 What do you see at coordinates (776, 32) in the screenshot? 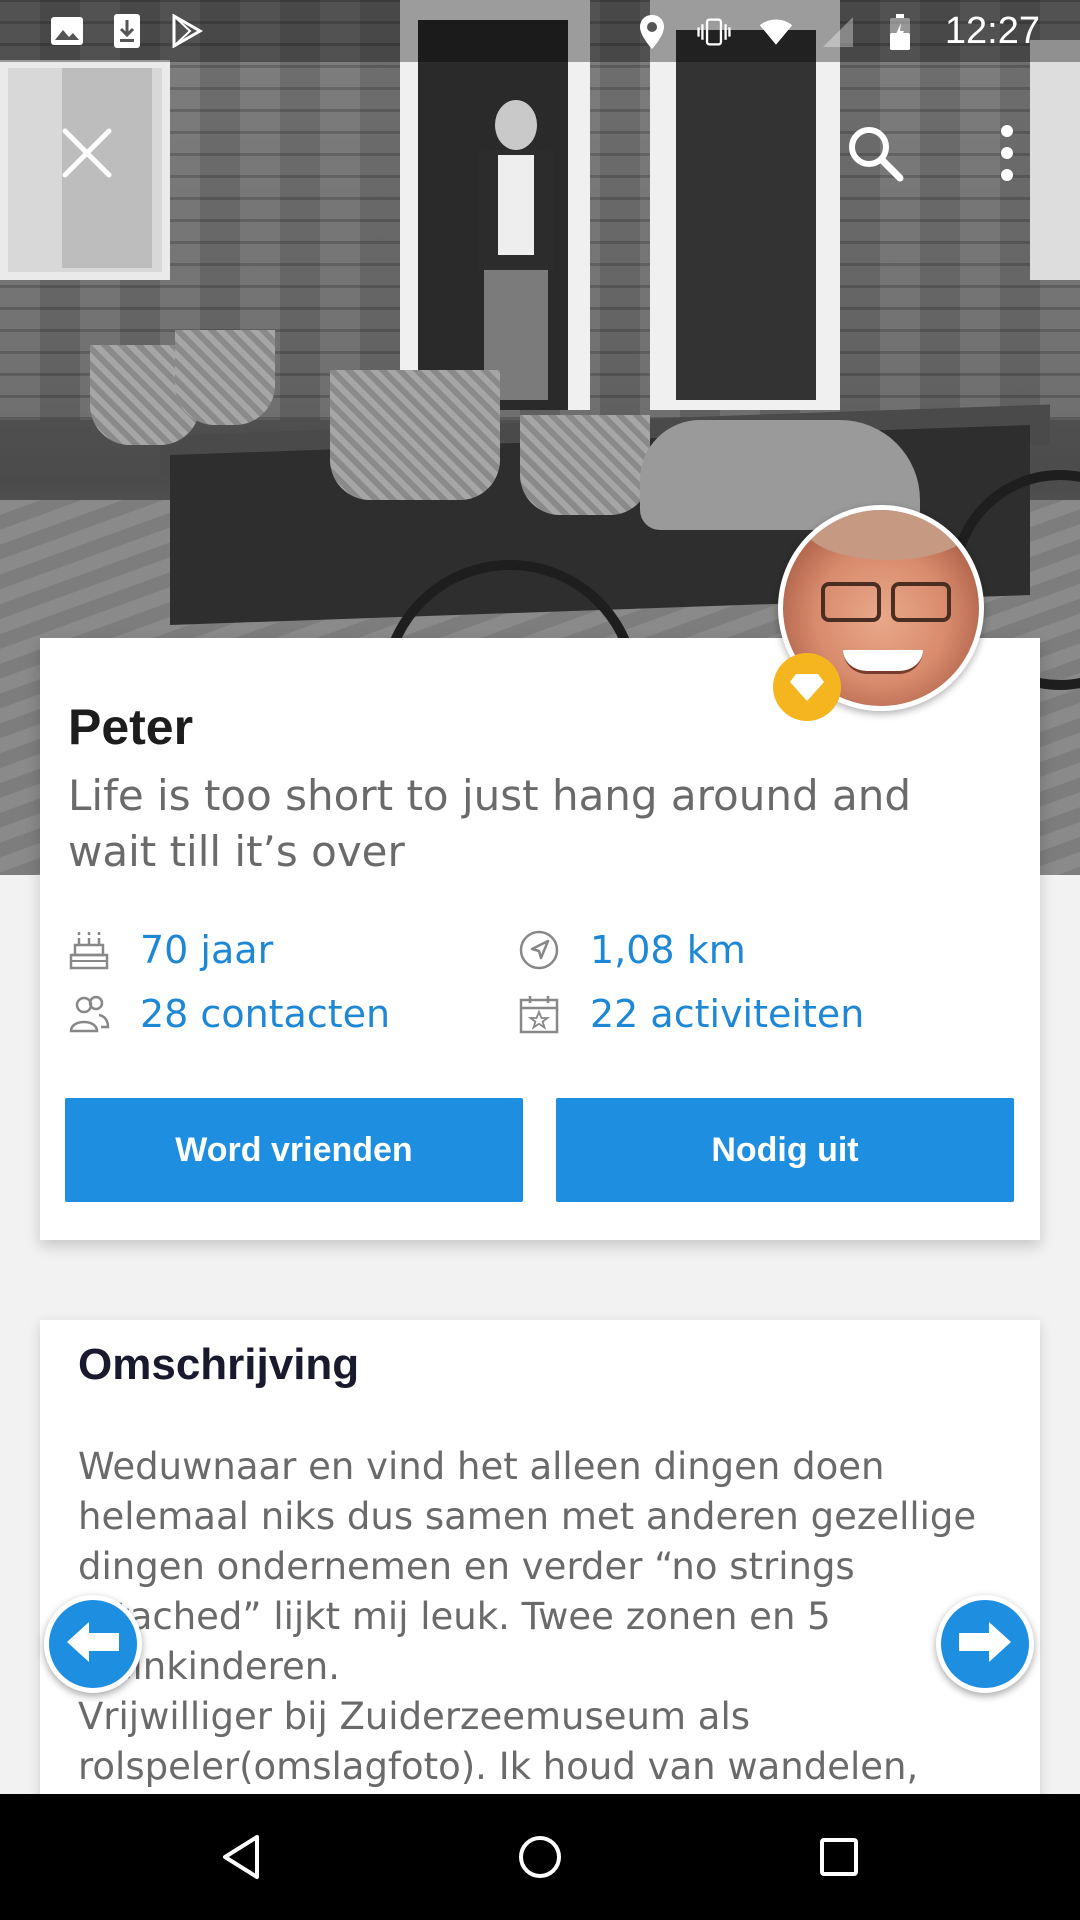
I see `wifi-icon` at bounding box center [776, 32].